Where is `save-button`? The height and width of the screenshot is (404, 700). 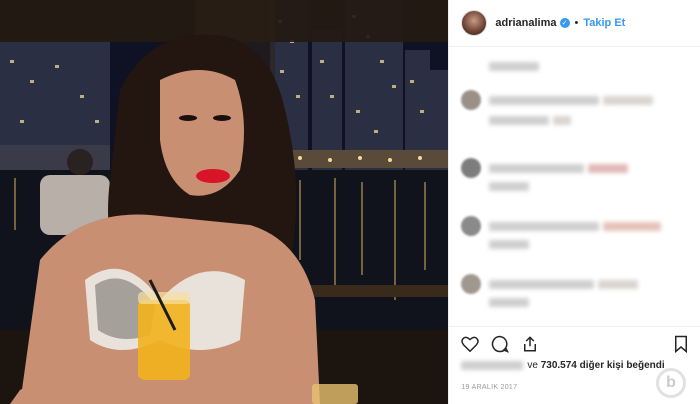 save-button is located at coordinates (681, 346).